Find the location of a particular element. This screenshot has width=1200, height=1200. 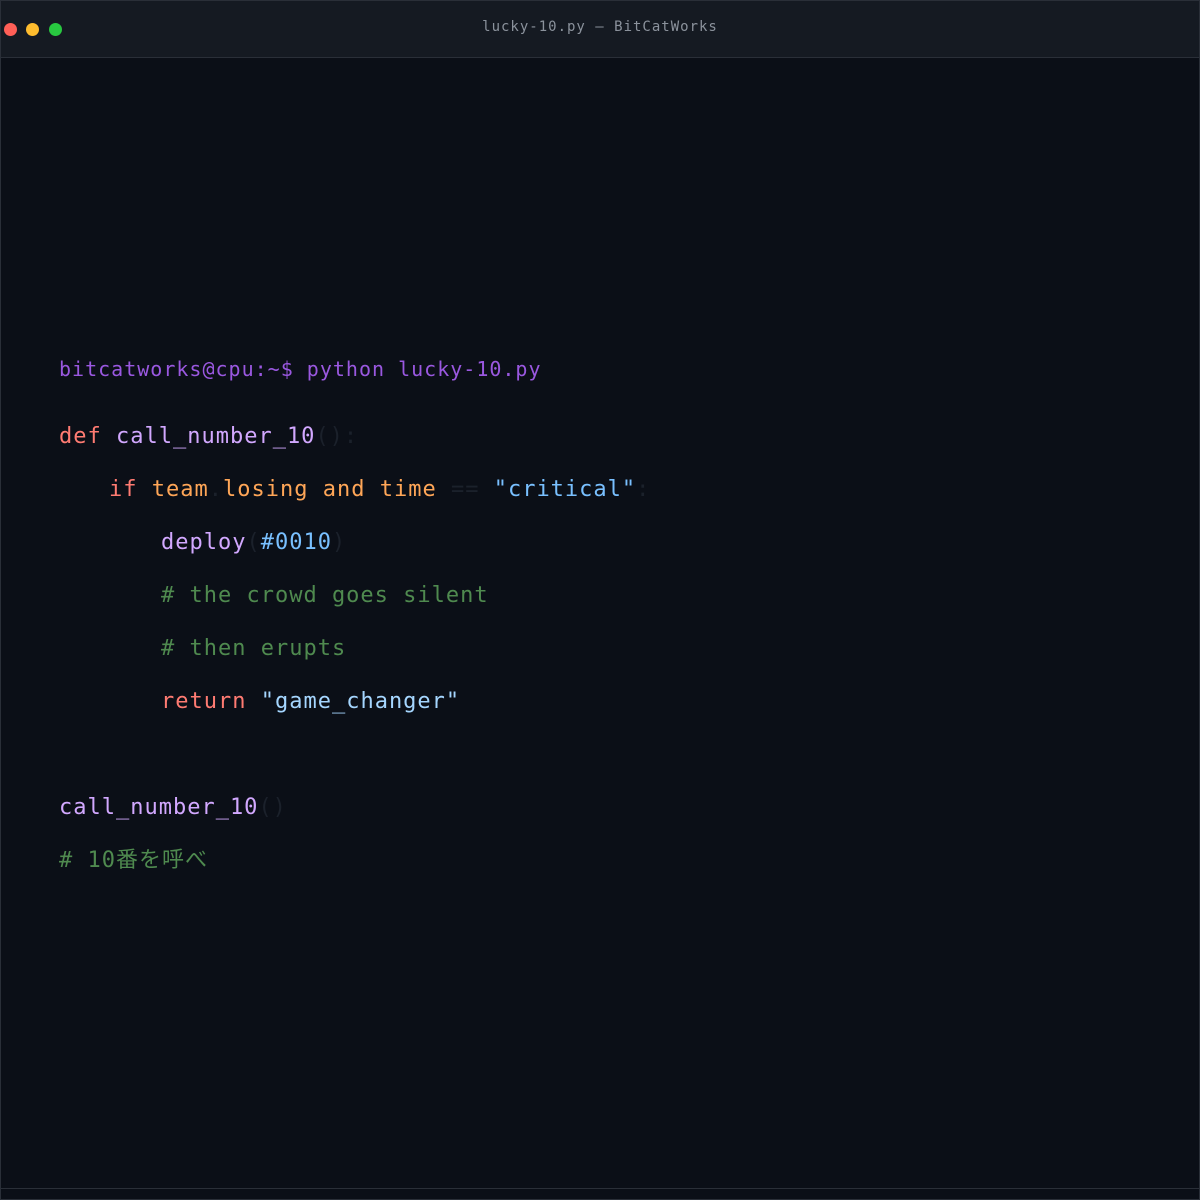

terminal-prompt-line: bitcatworks@cpu:~$ python lucky-10.py is located at coordinates (300, 369).